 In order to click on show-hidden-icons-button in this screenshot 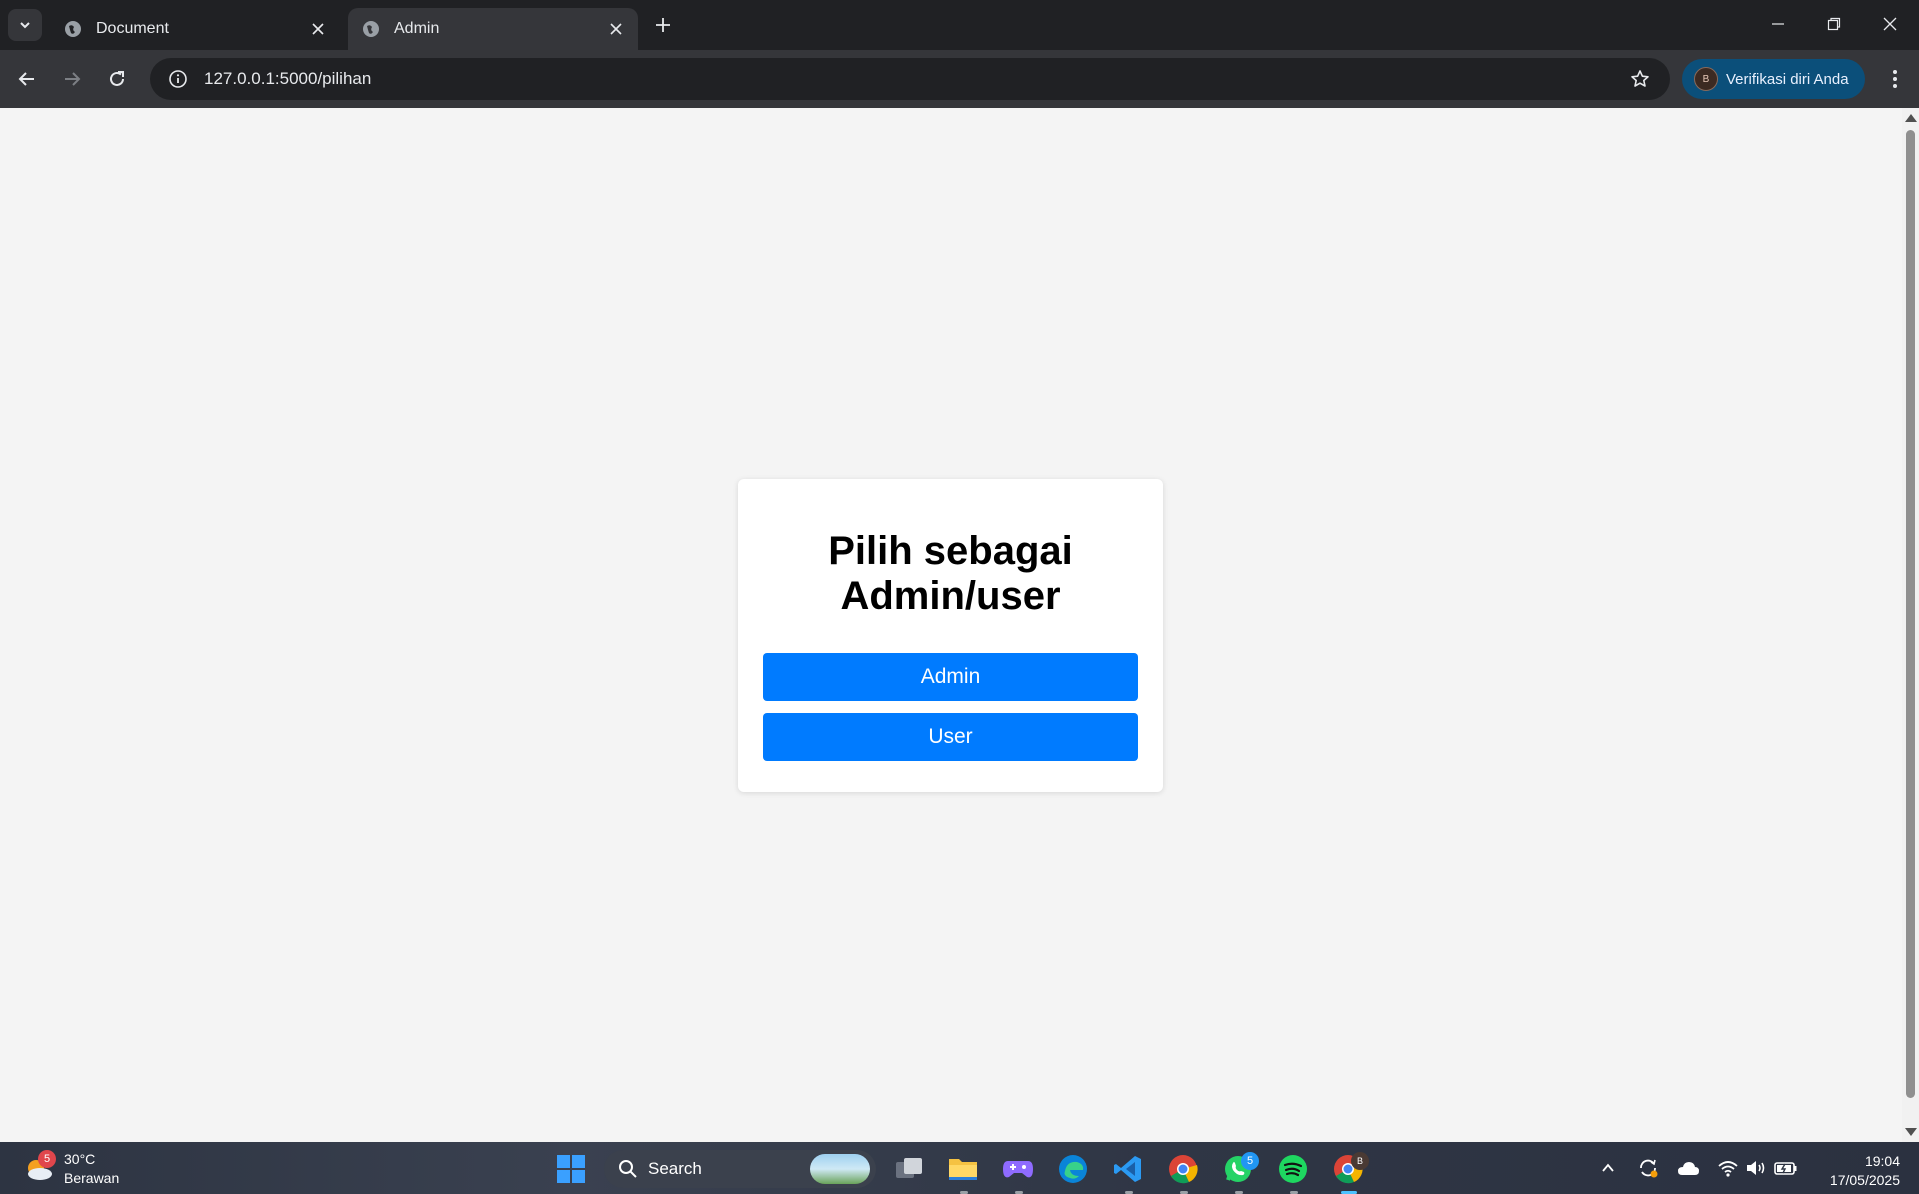, I will do `click(1608, 1168)`.